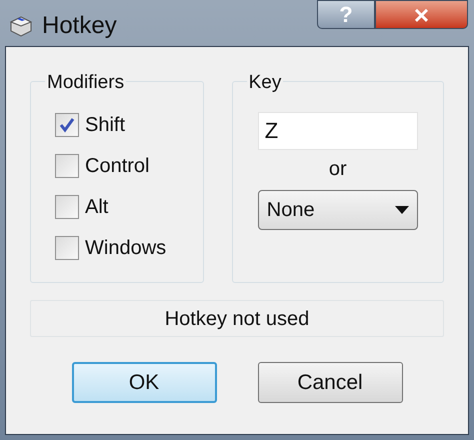  What do you see at coordinates (330, 382) in the screenshot?
I see `dialog-button: Cancel` at bounding box center [330, 382].